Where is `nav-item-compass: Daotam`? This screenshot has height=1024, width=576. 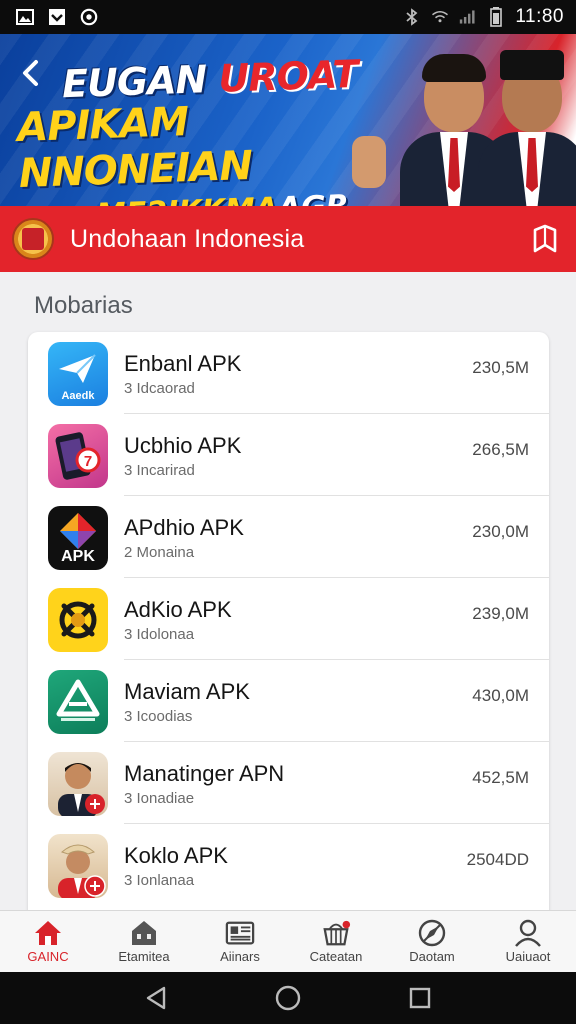
nav-item-compass: Daotam is located at coordinates (432, 941).